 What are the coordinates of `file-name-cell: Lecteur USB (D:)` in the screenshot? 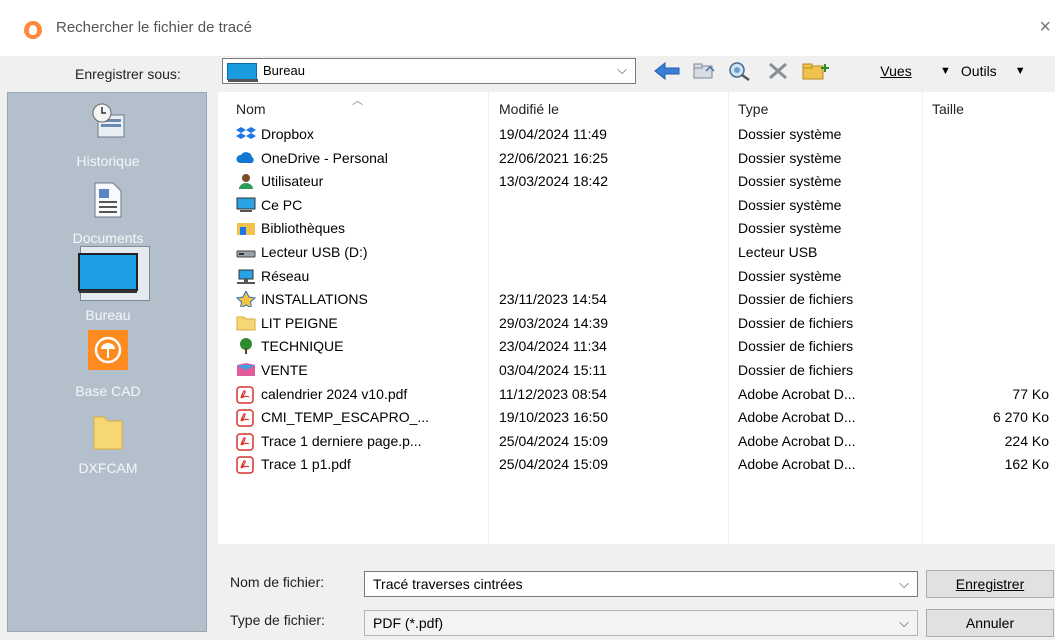 It's located at (302, 252).